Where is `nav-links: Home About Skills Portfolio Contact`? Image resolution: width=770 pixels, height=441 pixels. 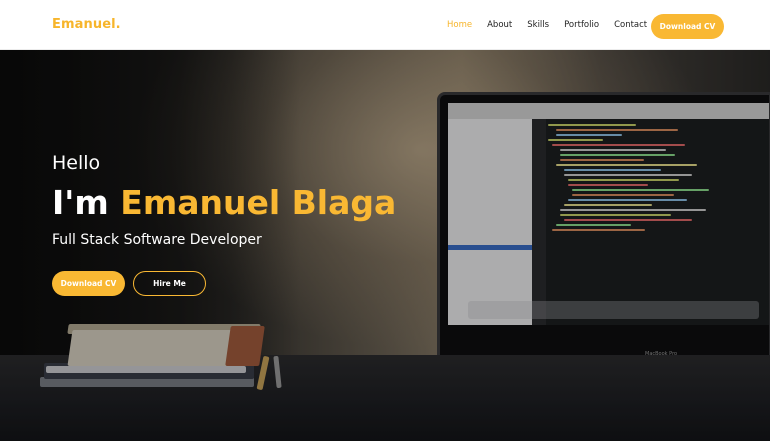
nav-links: Home About Skills Portfolio Contact is located at coordinates (554, 25).